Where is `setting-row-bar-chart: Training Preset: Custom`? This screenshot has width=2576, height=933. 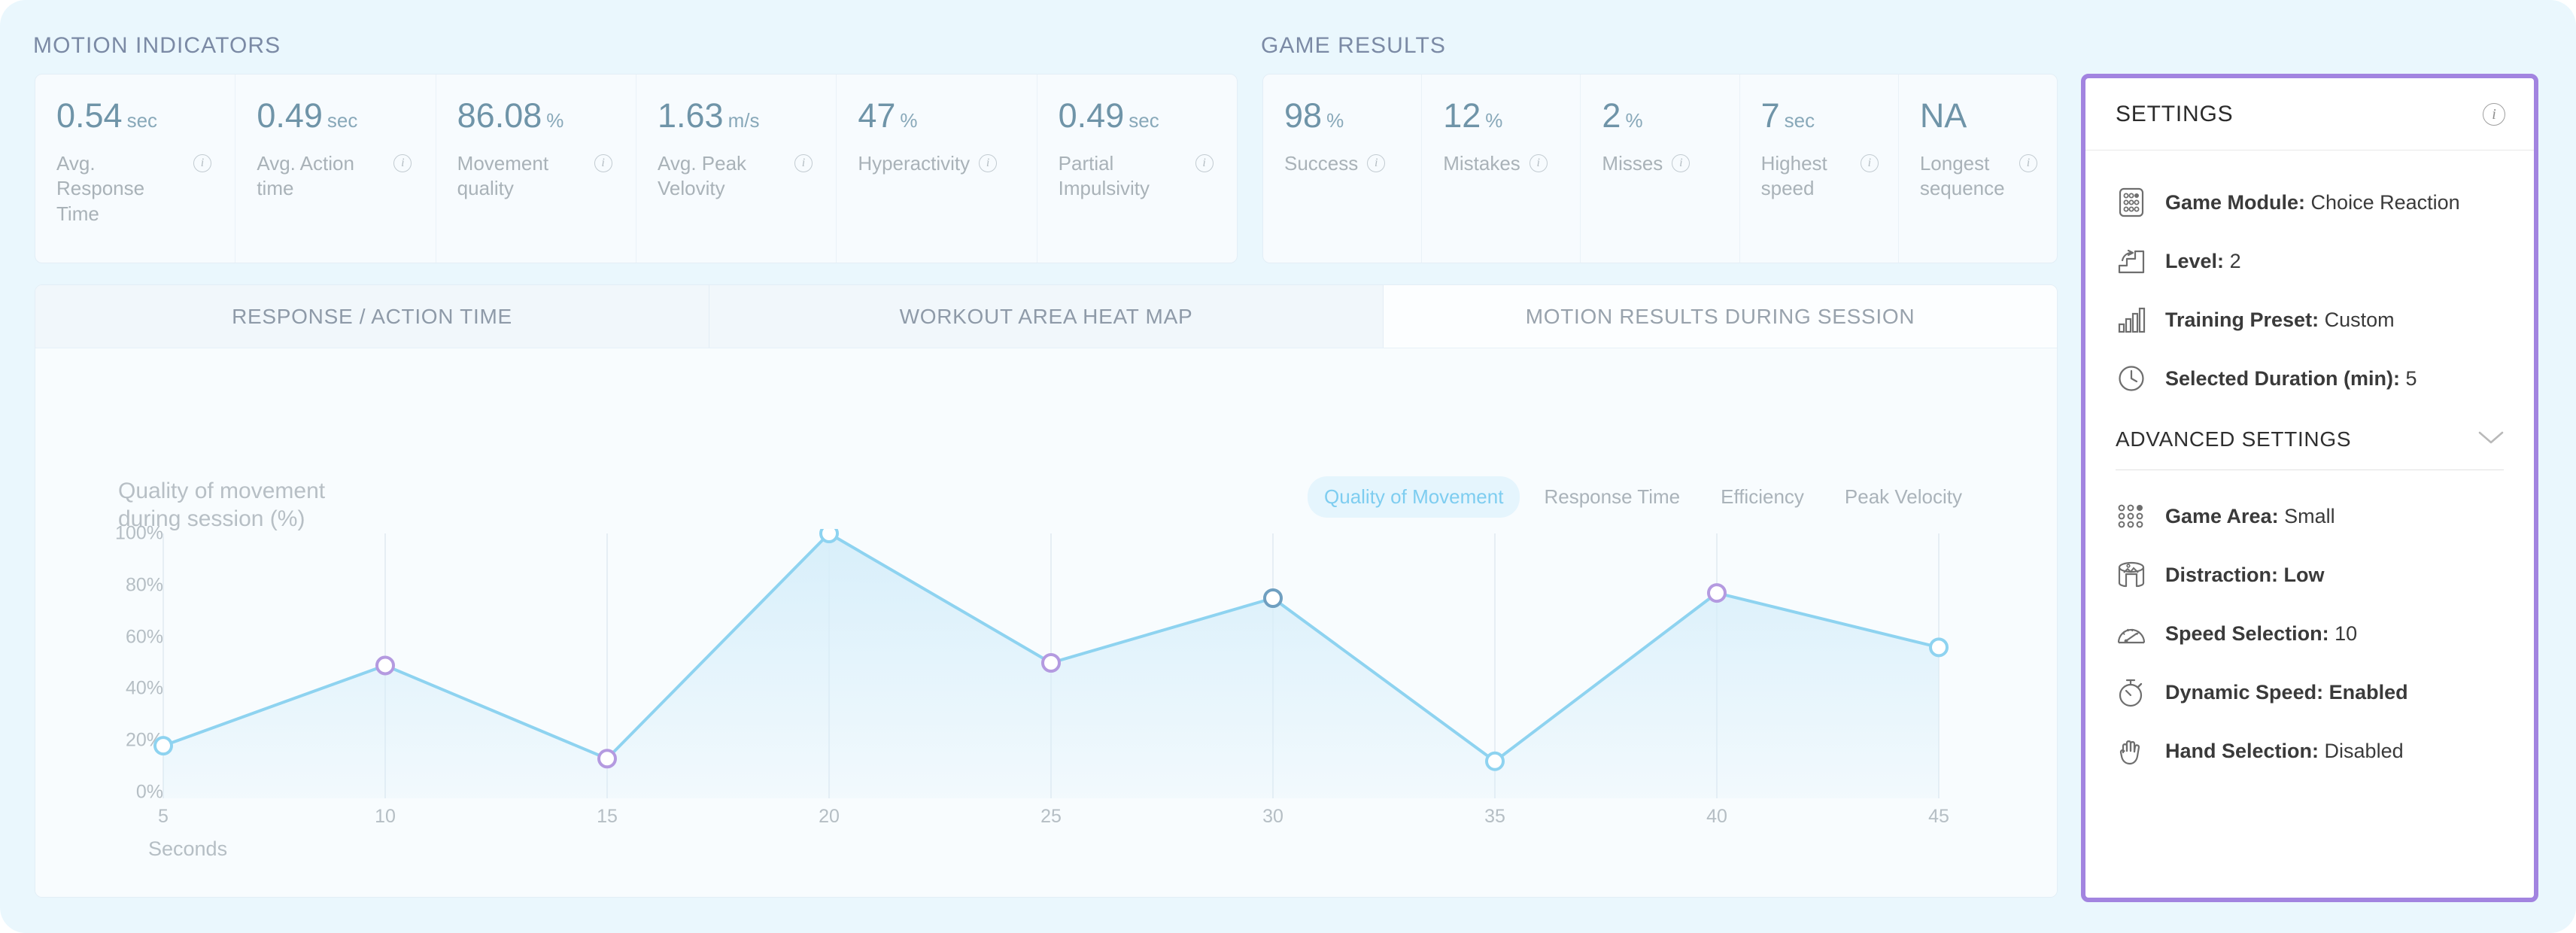
setting-row-bar-chart: Training Preset: Custom is located at coordinates (2310, 319).